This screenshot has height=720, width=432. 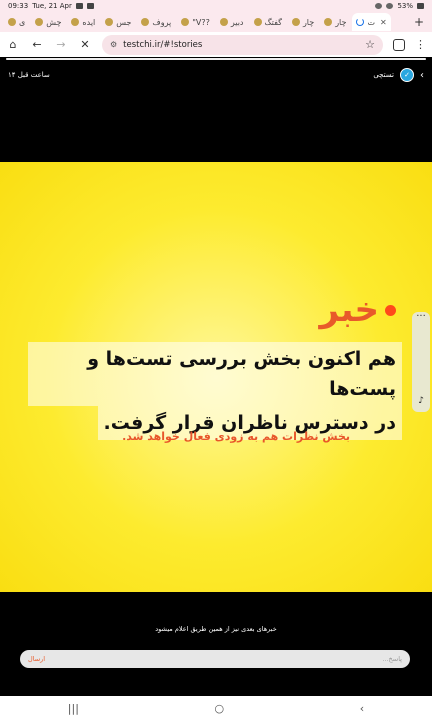 I want to click on omnibox: ⚙ testchi.ir/#!stories ☆, so click(x=242, y=44).